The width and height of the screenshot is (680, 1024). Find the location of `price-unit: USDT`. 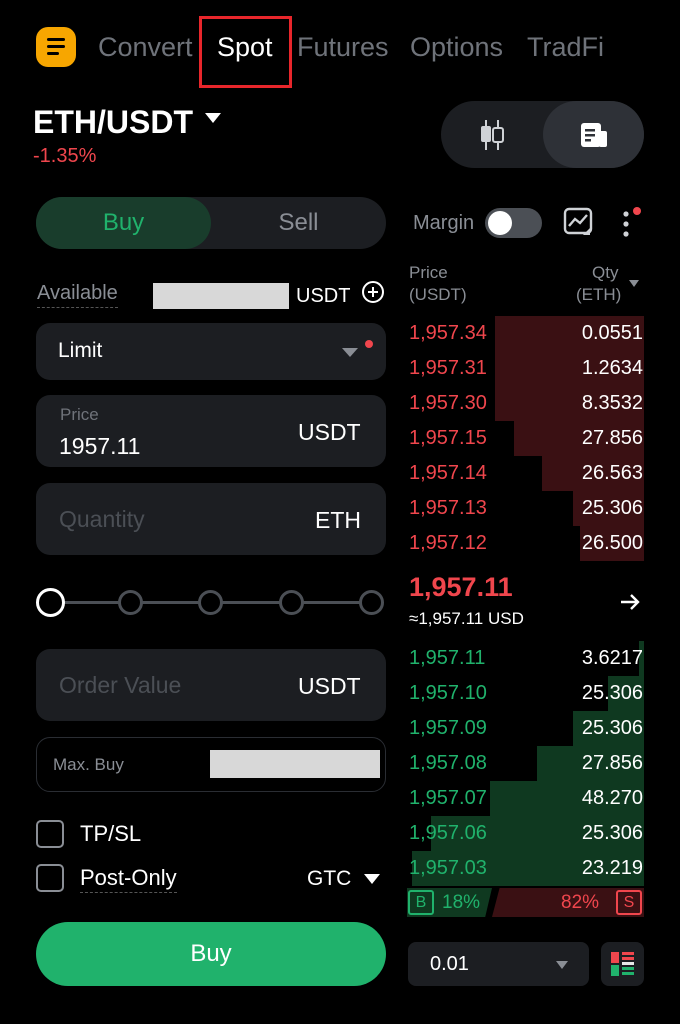

price-unit: USDT is located at coordinates (329, 432).